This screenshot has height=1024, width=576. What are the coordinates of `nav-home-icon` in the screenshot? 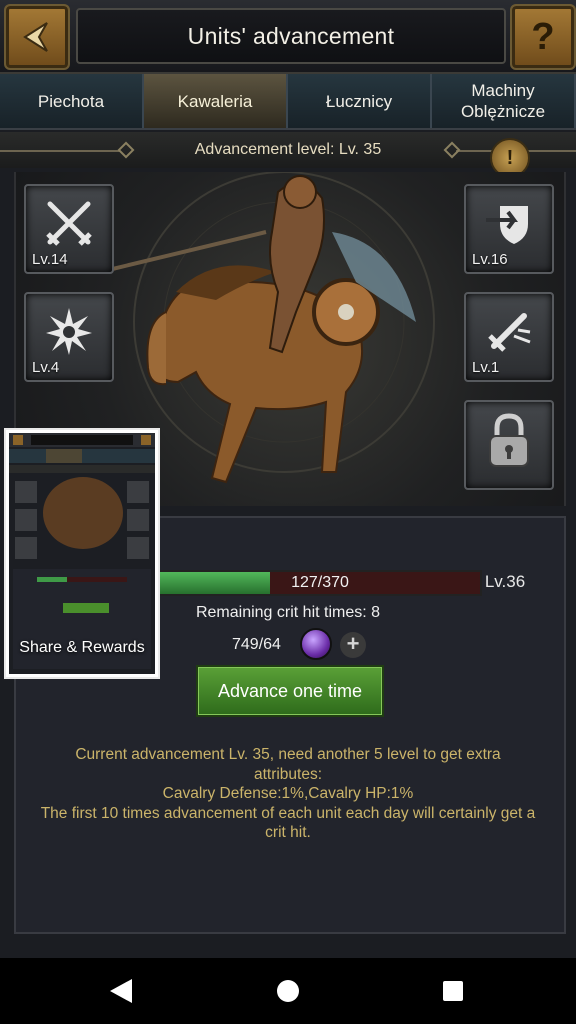 It's located at (288, 991).